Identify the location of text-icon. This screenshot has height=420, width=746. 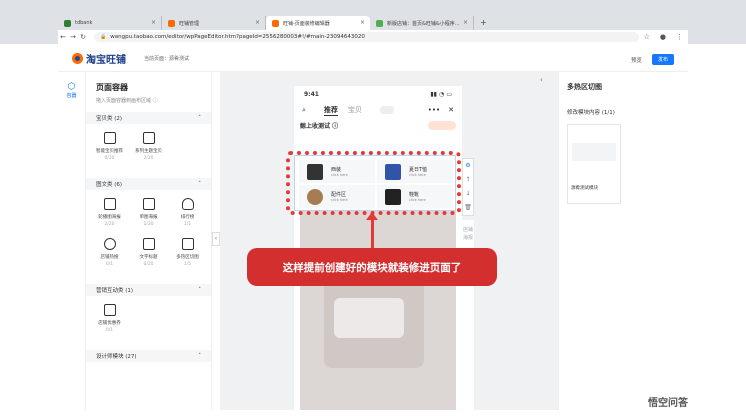
(148, 244).